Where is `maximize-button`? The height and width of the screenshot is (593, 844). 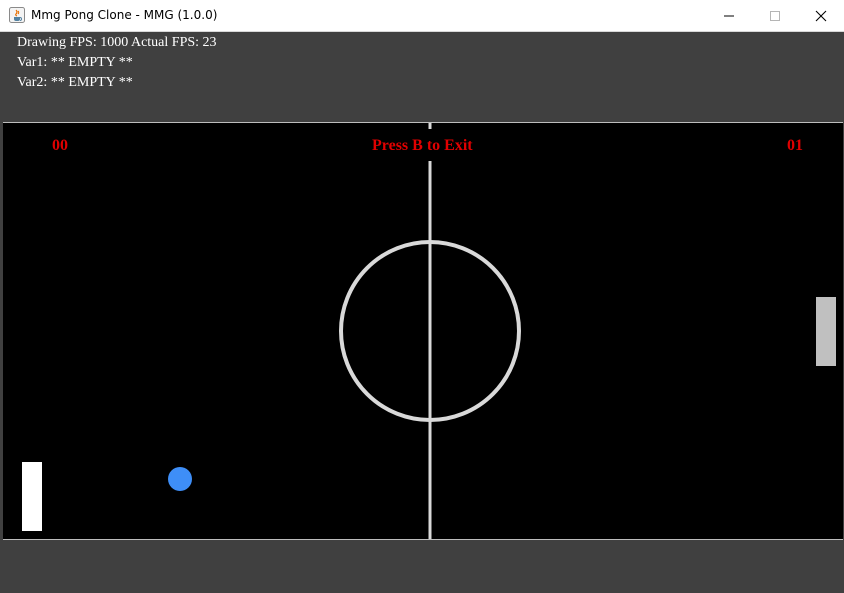 maximize-button is located at coordinates (775, 15).